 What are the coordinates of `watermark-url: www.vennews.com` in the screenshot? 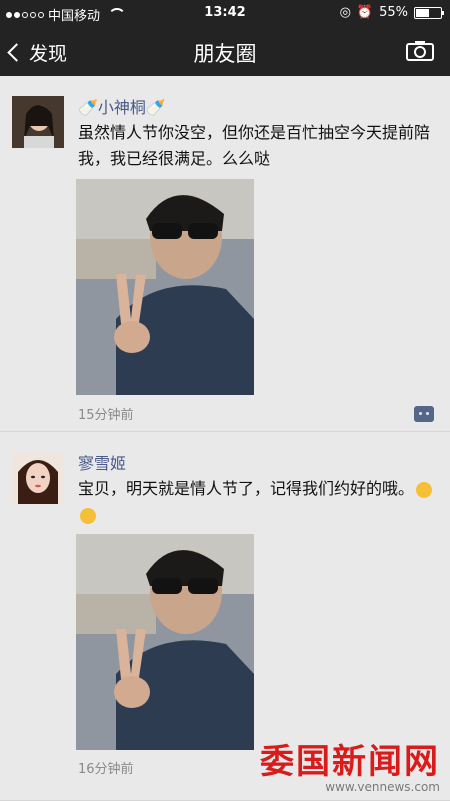 It's located at (382, 787).